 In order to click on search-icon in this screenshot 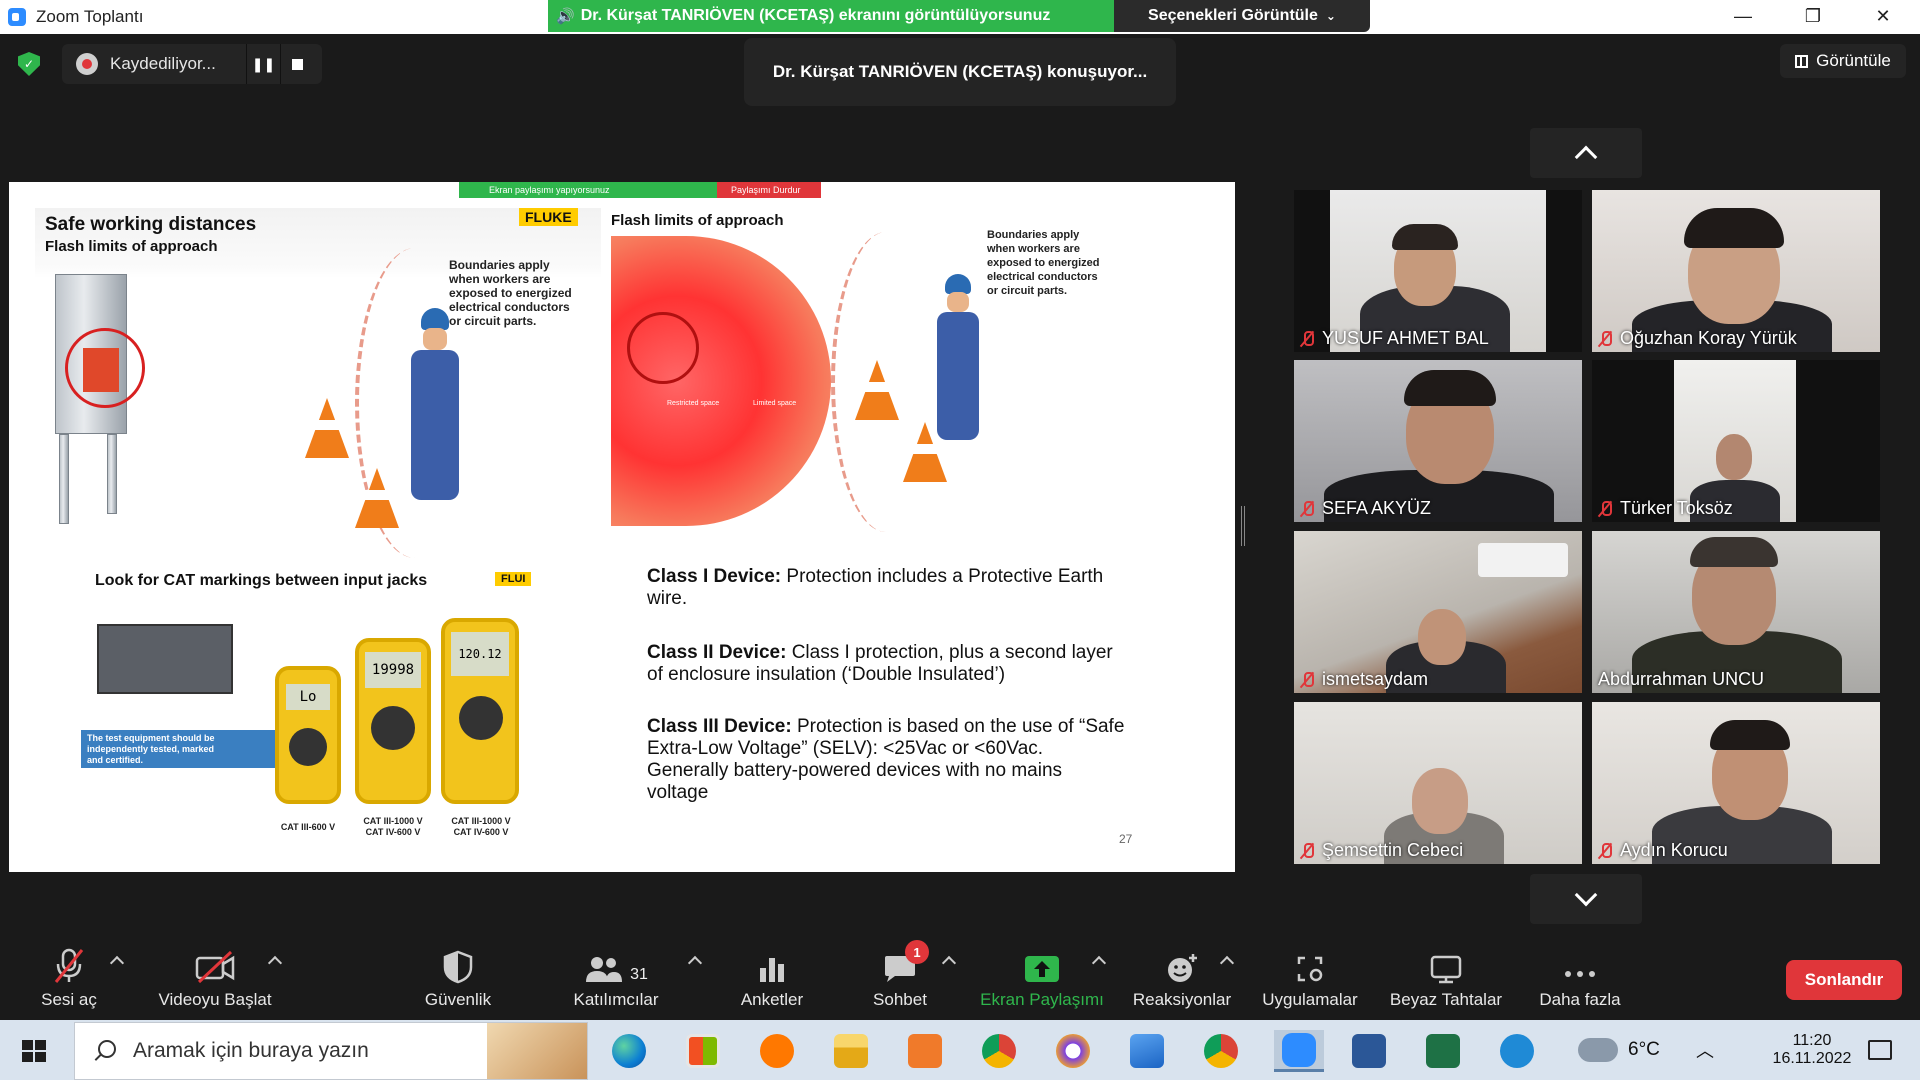, I will do `click(104, 1051)`.